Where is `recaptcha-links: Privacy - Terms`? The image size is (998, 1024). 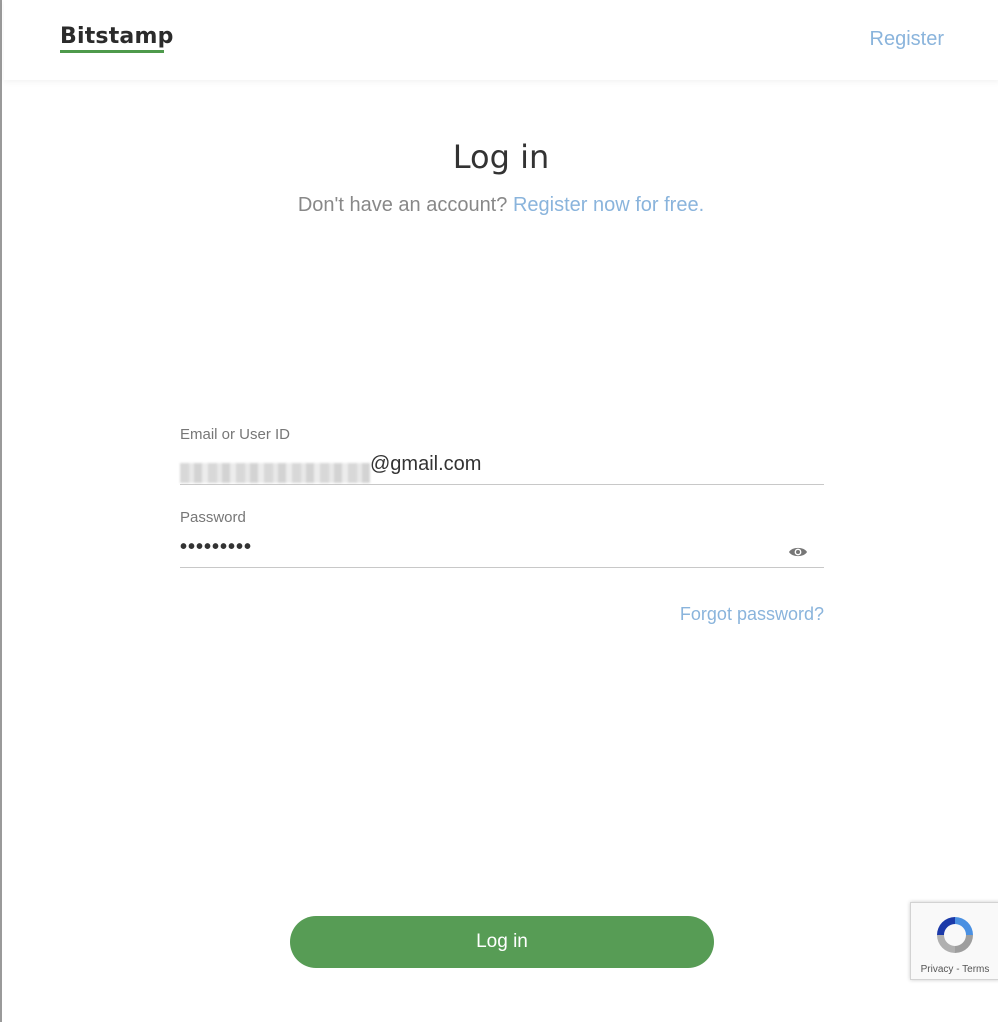
recaptcha-links: Privacy - Terms is located at coordinates (954, 969).